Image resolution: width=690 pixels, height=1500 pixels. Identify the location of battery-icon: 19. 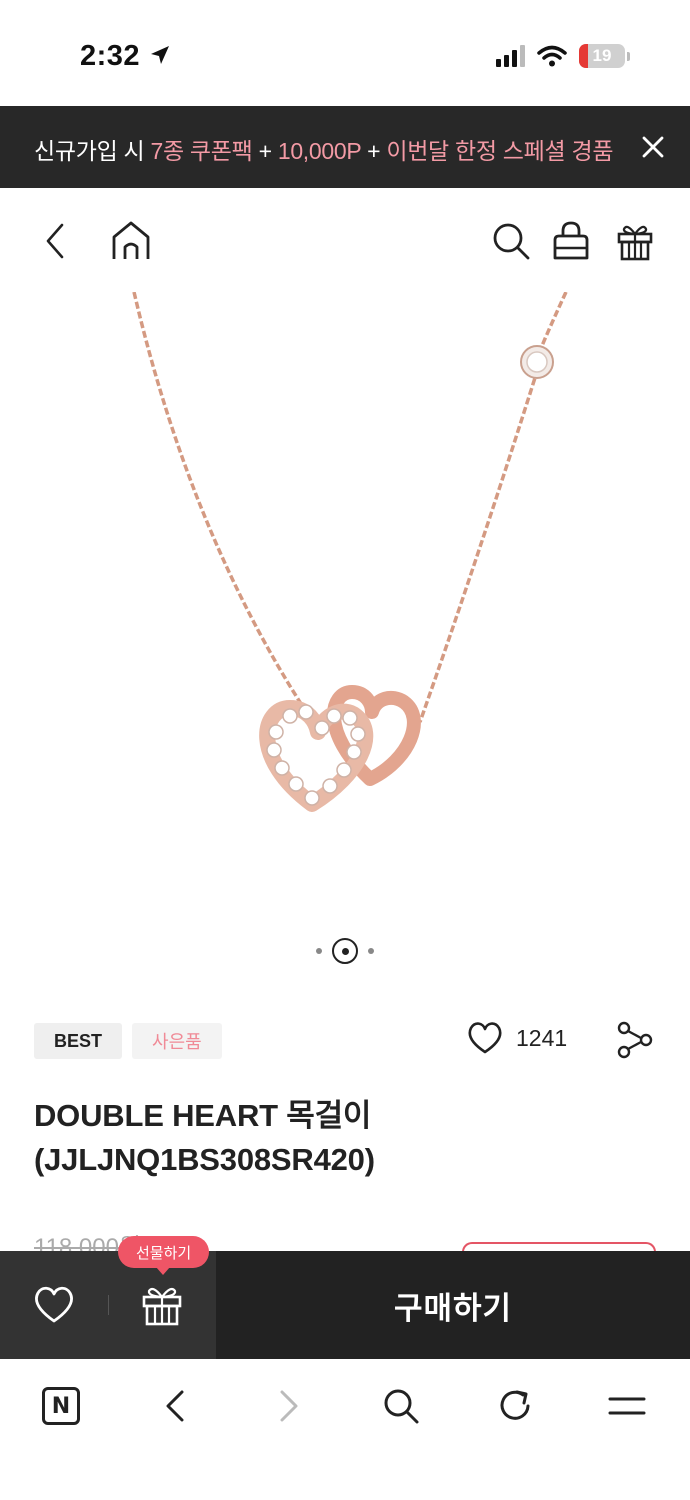
(602, 56).